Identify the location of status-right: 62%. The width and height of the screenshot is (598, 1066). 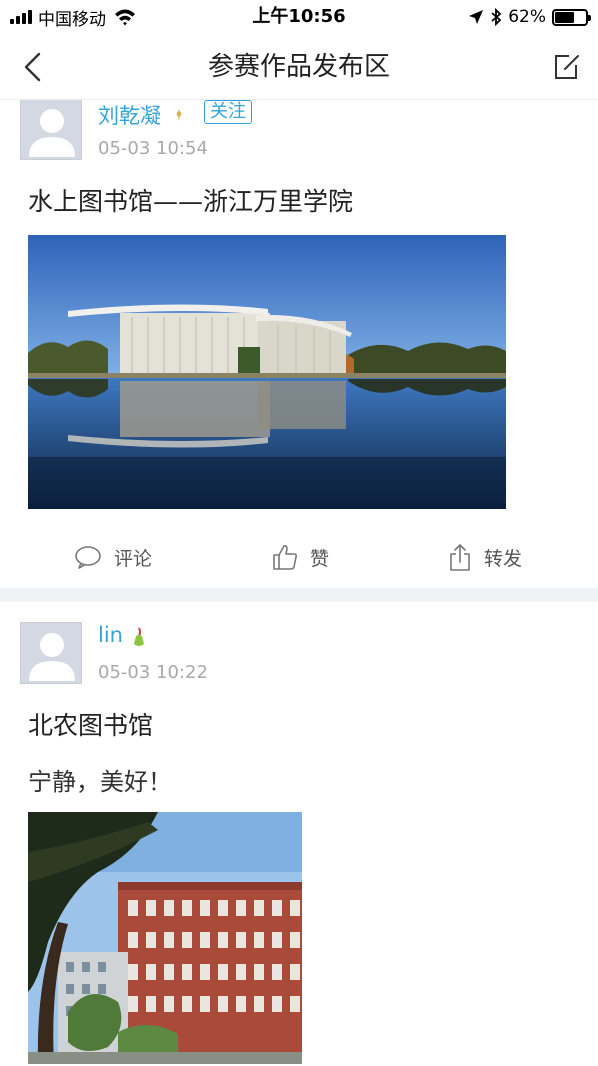
(529, 17).